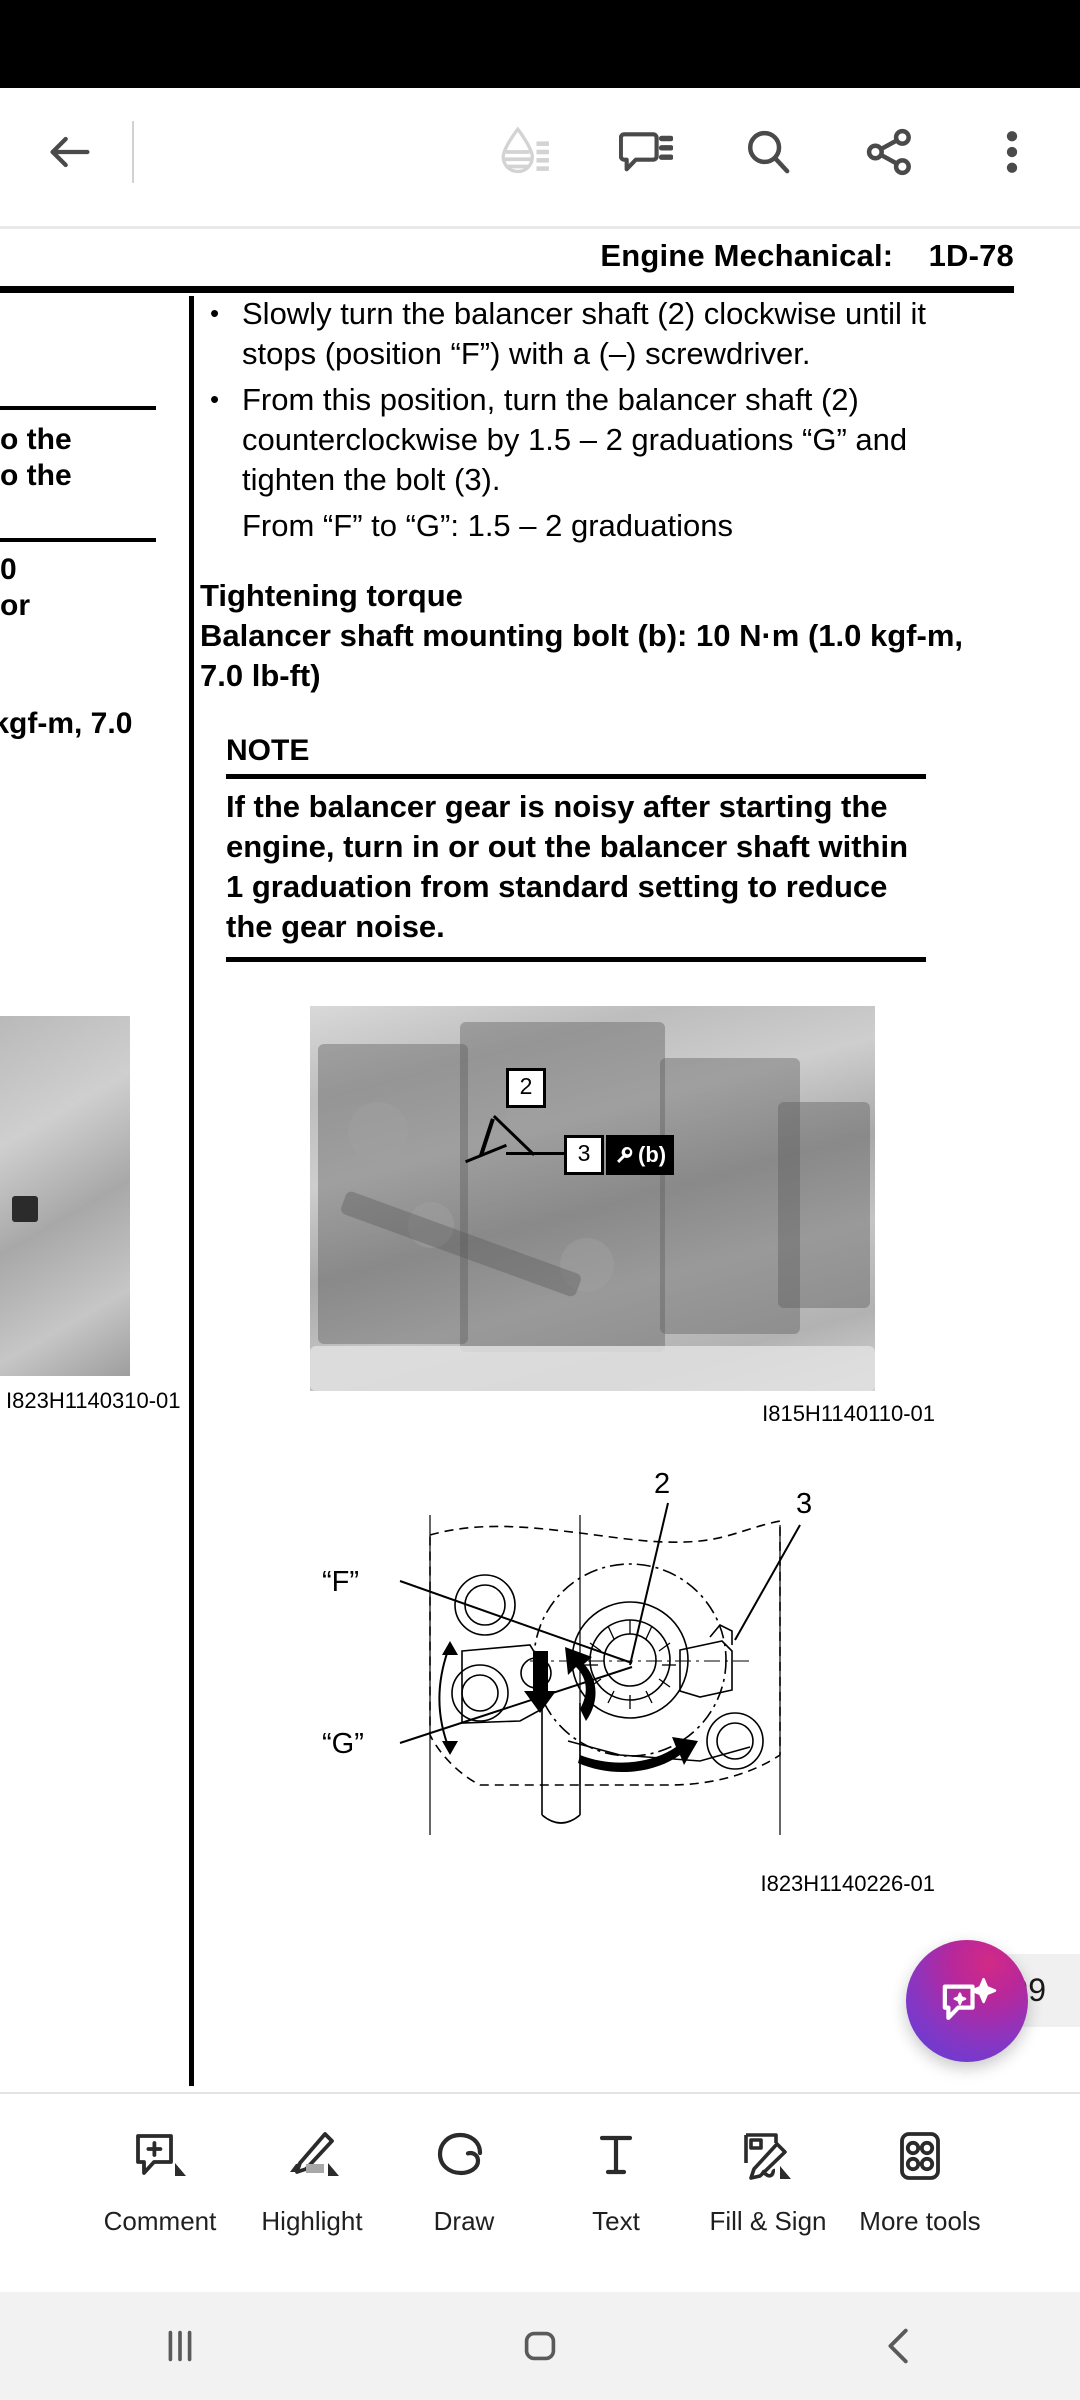  I want to click on ai-assistant-fab, so click(967, 2001).